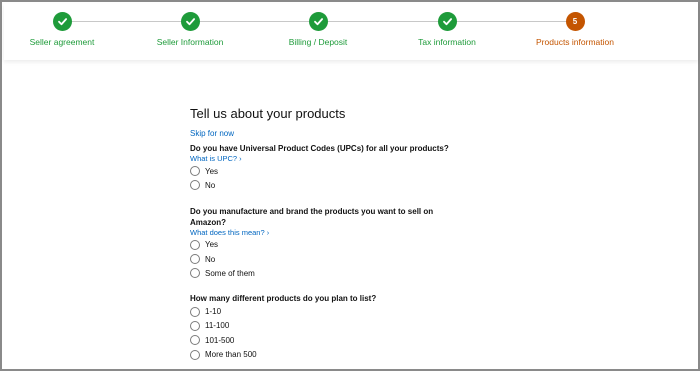 This screenshot has width=700, height=371. I want to click on page-title: Tell us about your products, so click(268, 113).